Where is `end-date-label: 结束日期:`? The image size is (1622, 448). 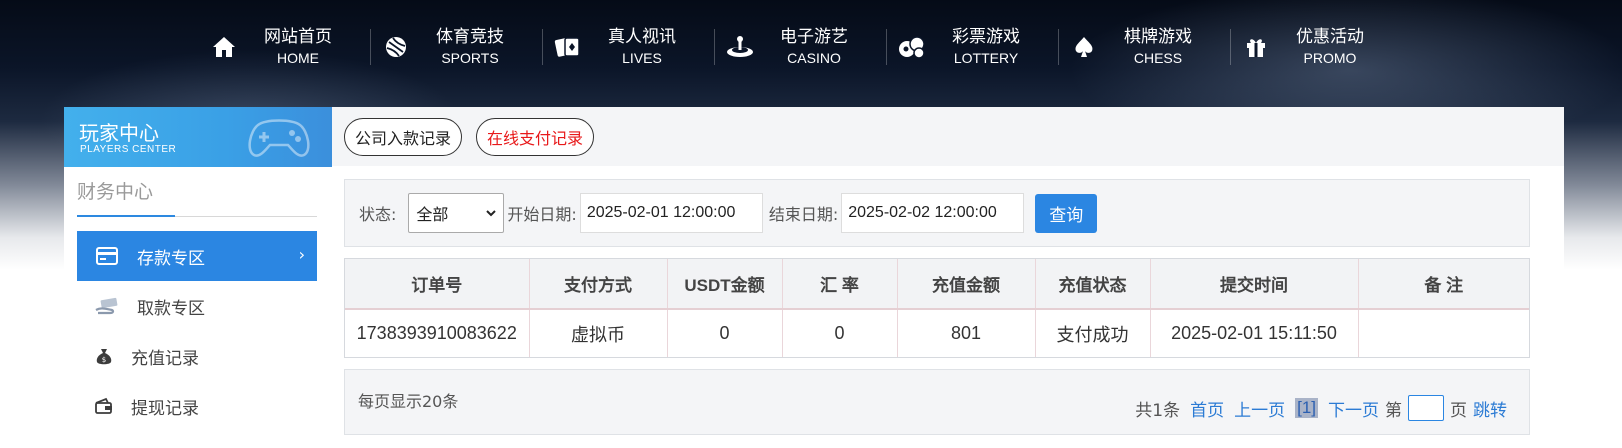
end-date-label: 结束日期: is located at coordinates (803, 214).